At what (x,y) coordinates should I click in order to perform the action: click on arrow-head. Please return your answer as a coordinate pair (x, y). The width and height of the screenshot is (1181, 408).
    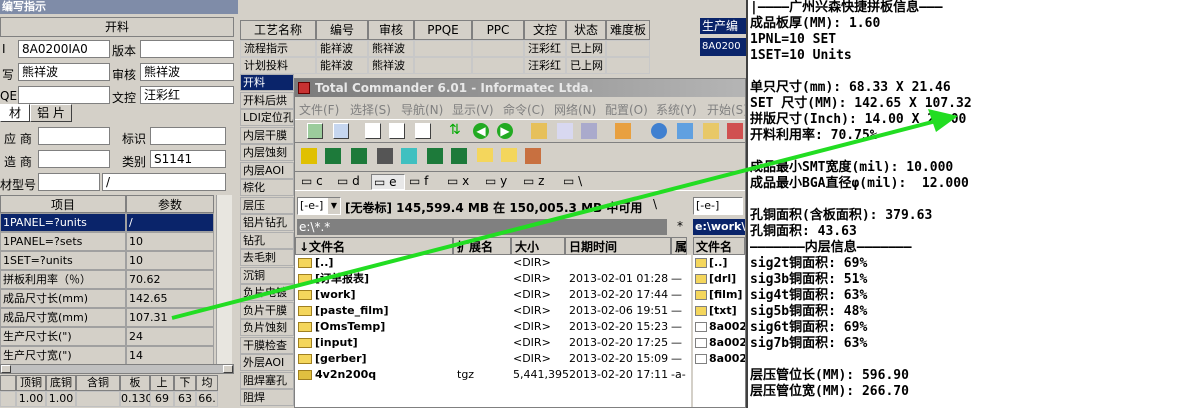
    Looking at the image, I should click on (943, 120).